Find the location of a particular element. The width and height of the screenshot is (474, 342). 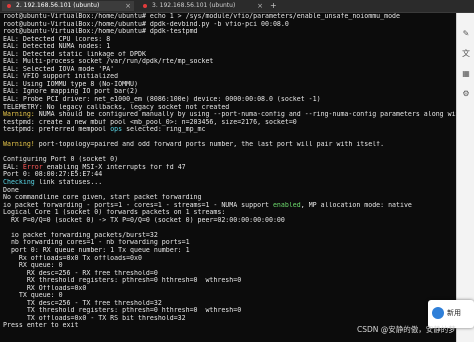

terminal-text: Rx offloads=0x0 Tx offloads=0x0 is located at coordinates (72, 258).